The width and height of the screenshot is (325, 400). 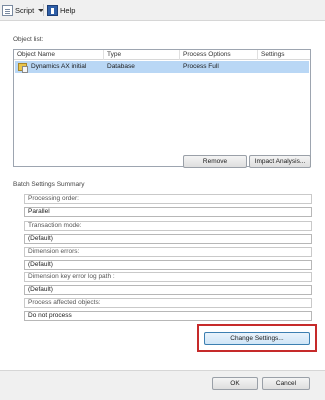 I want to click on dimension-key-error-log-path-label: Dimension key error log path :, so click(x=168, y=277).